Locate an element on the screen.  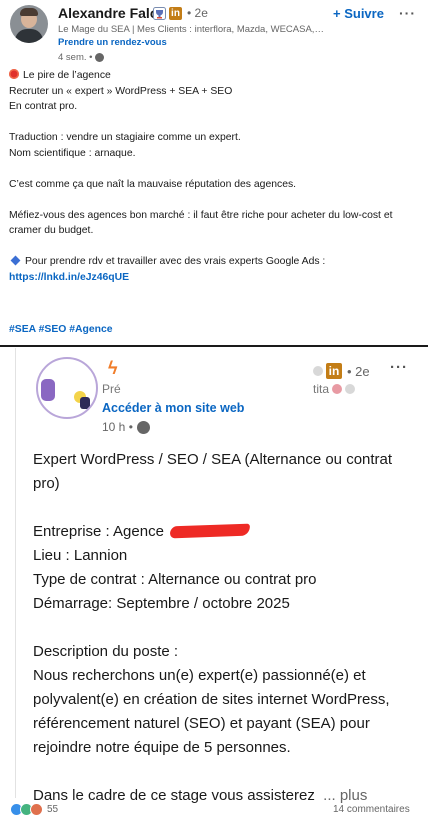
reactions-summary: 55 is located at coordinates (34, 809).